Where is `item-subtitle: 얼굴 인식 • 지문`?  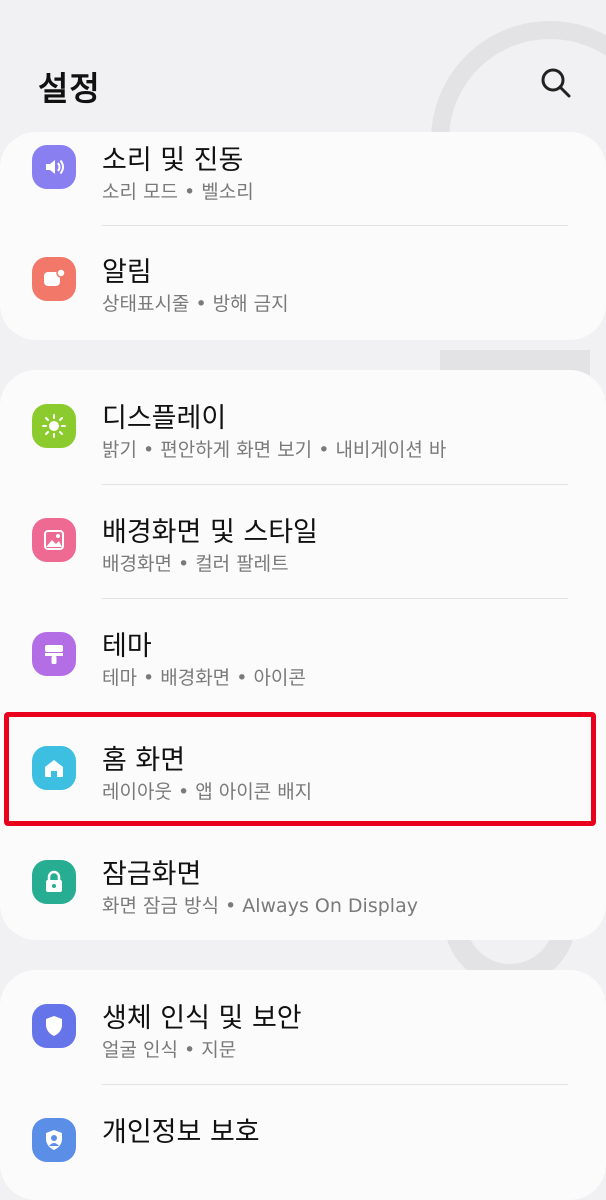 item-subtitle: 얼굴 인식 • 지문 is located at coordinates (169, 1050).